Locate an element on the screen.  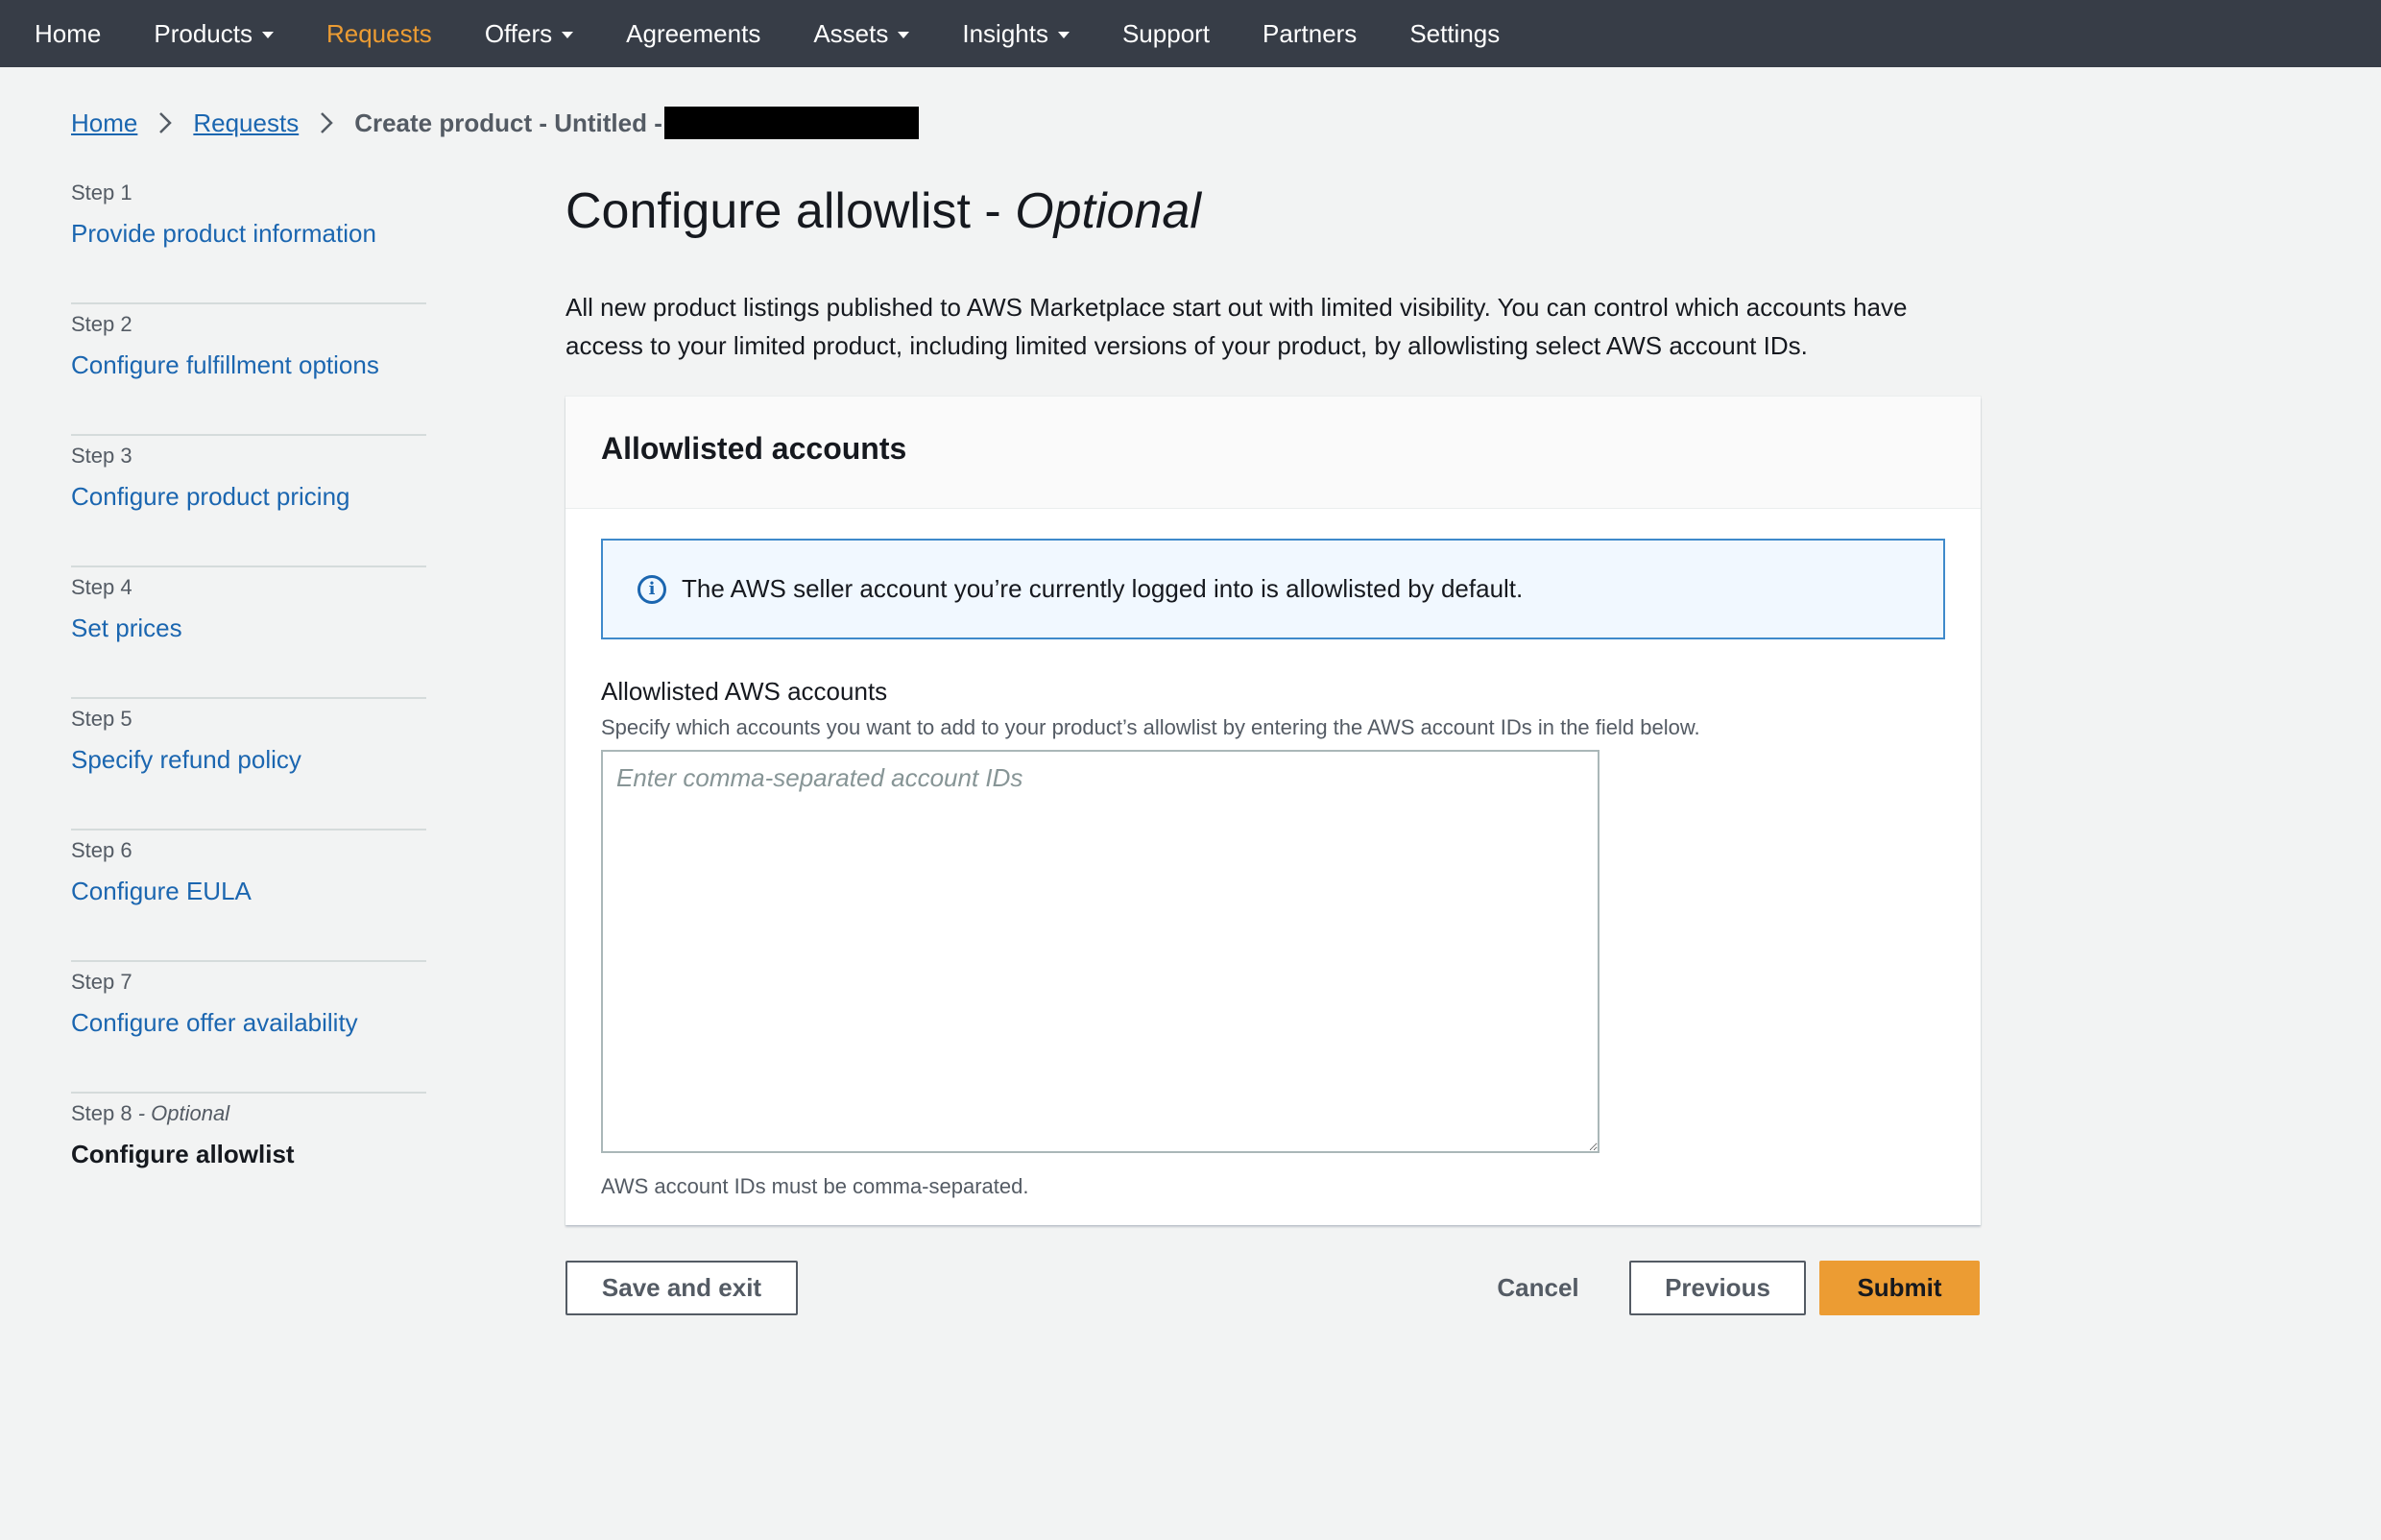
nav-assets: Assets is located at coordinates (861, 33).